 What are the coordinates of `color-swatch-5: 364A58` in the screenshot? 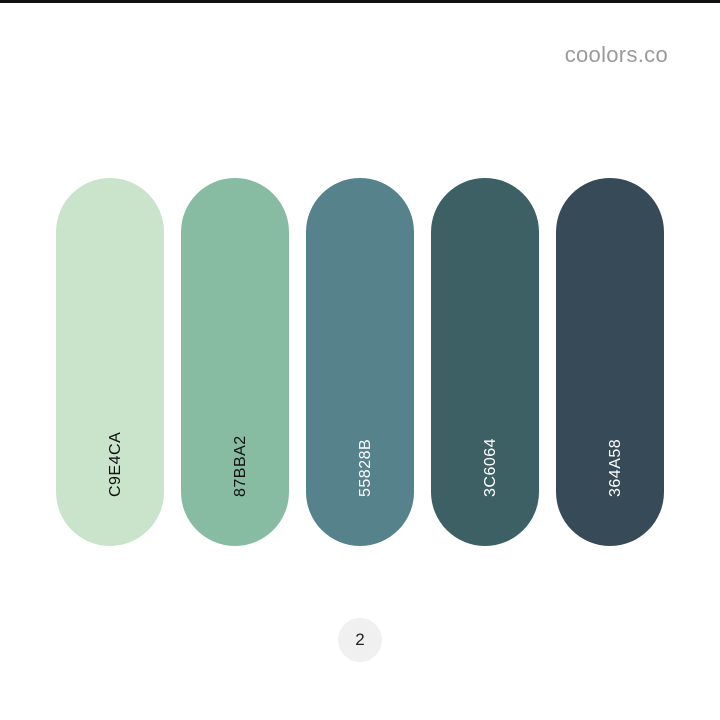 It's located at (610, 362).